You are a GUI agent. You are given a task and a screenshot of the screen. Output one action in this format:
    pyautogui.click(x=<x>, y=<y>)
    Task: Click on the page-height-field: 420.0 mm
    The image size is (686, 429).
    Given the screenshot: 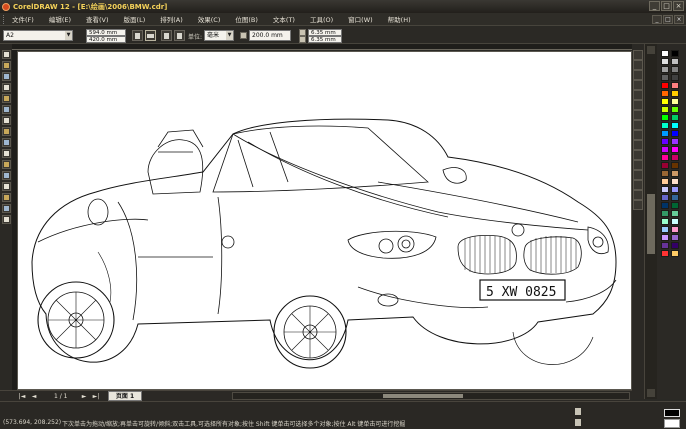 What is the action you would take?
    pyautogui.click(x=106, y=39)
    